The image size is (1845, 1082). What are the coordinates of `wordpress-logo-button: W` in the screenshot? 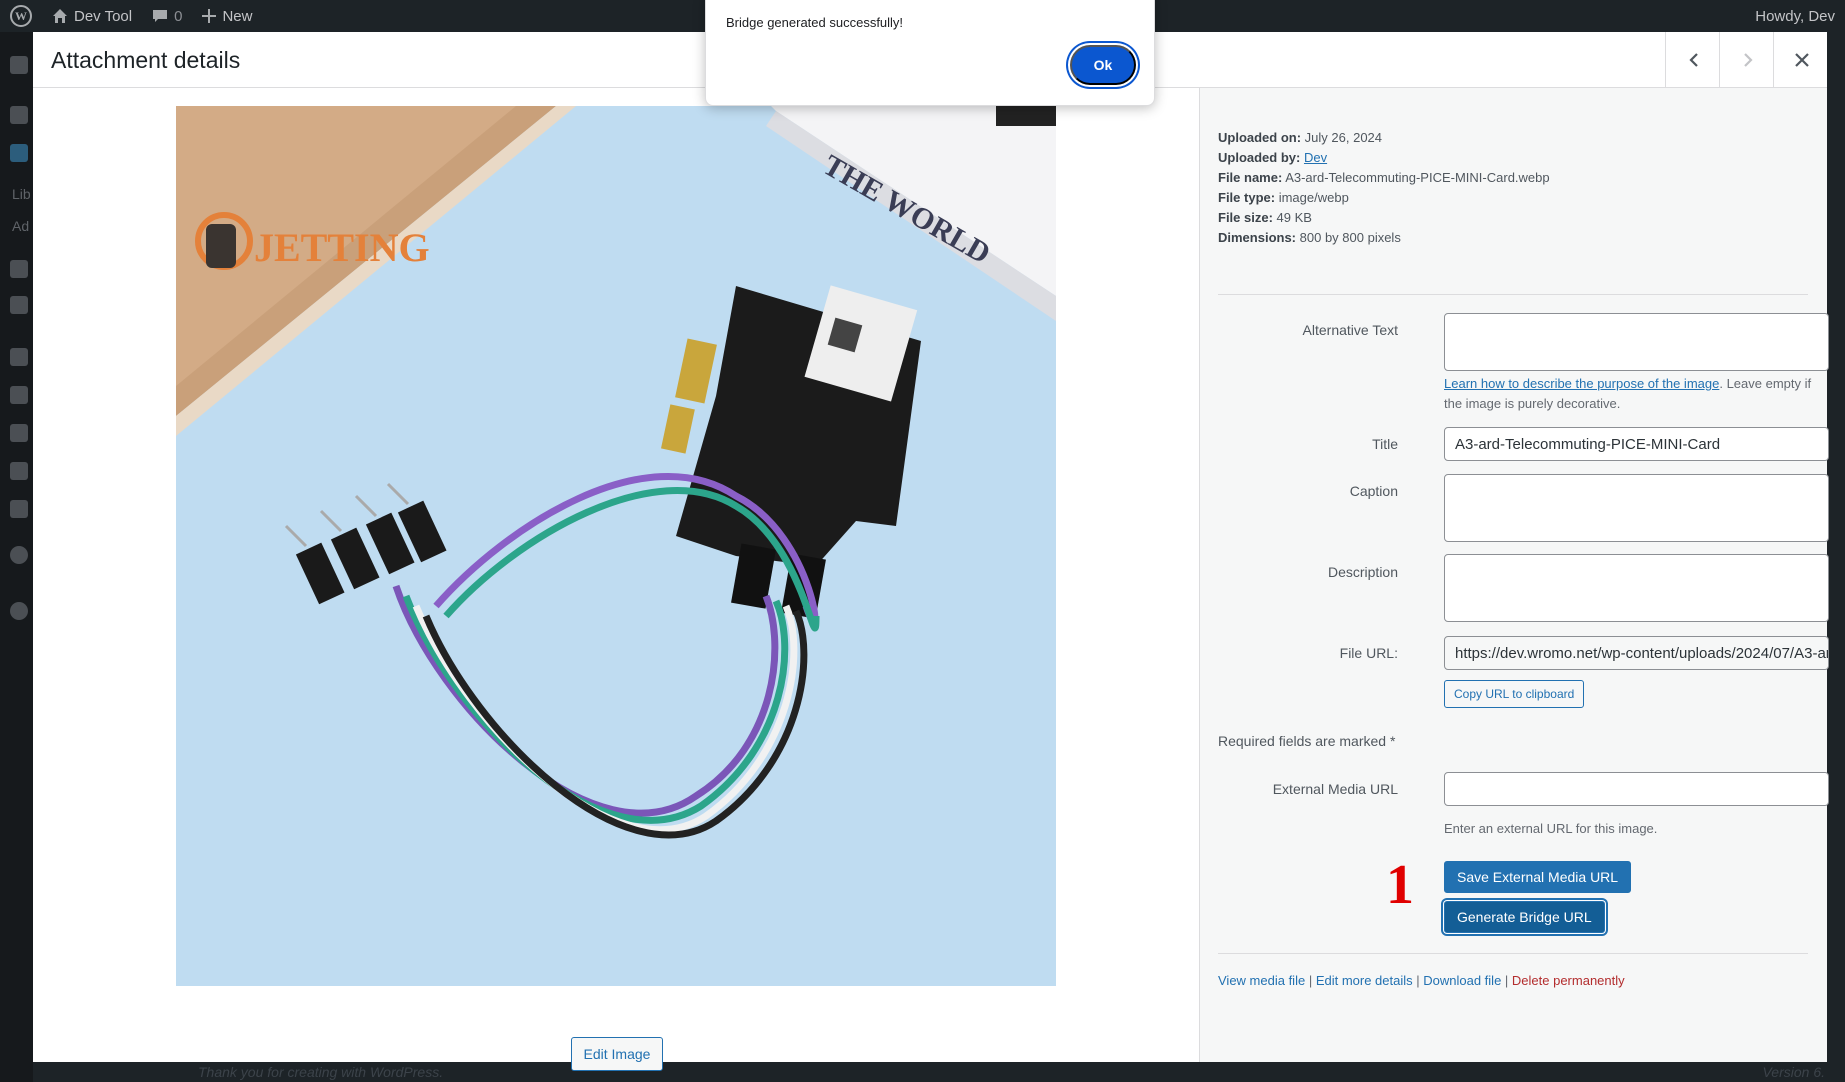 It's located at (21, 16).